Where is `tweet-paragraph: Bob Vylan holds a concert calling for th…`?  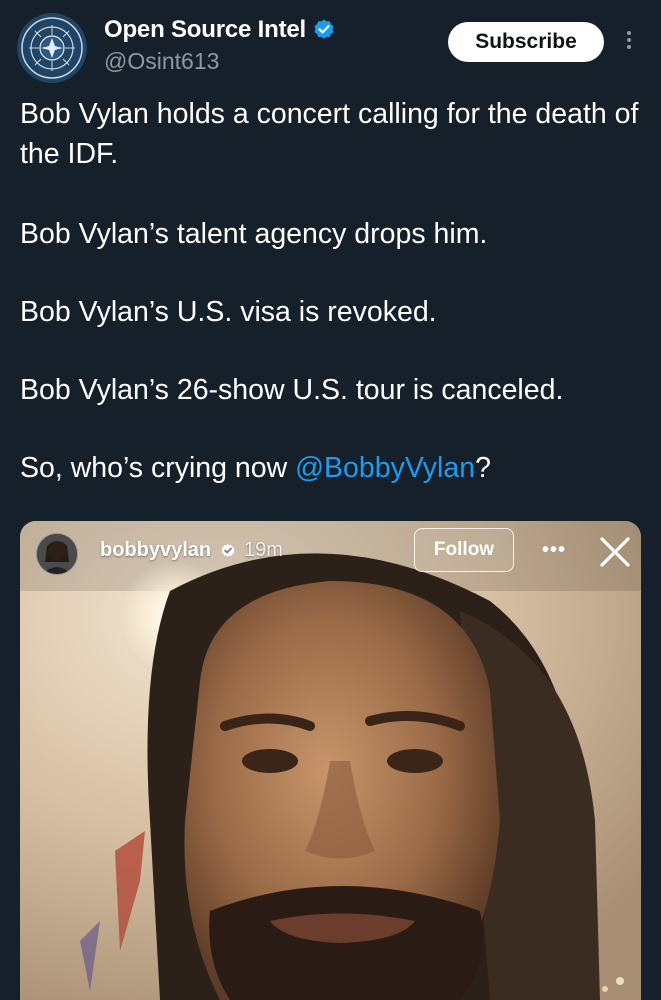 tweet-paragraph: Bob Vylan holds a concert calling for th… is located at coordinates (329, 134).